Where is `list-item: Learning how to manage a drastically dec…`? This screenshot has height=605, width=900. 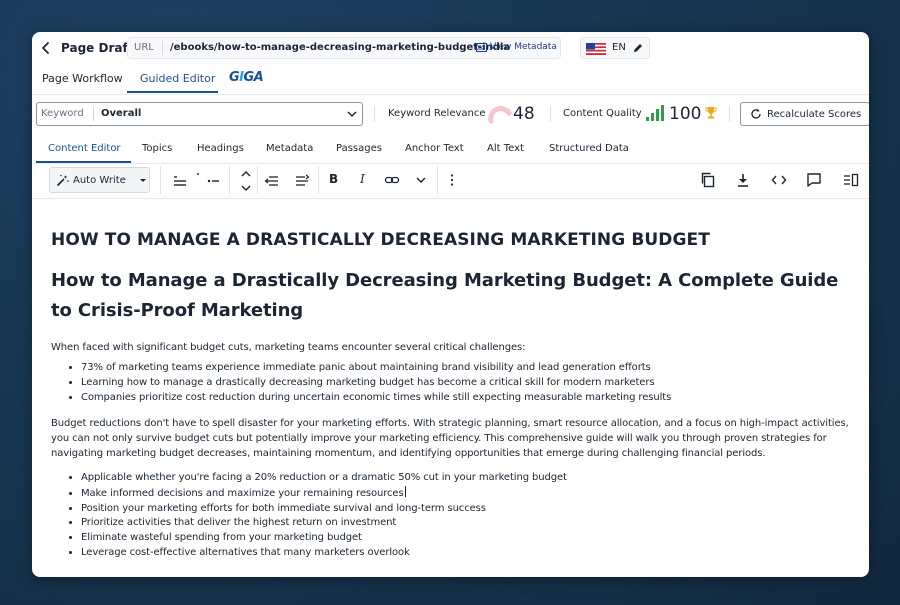
list-item: Learning how to manage a drastically dec… is located at coordinates (466, 383).